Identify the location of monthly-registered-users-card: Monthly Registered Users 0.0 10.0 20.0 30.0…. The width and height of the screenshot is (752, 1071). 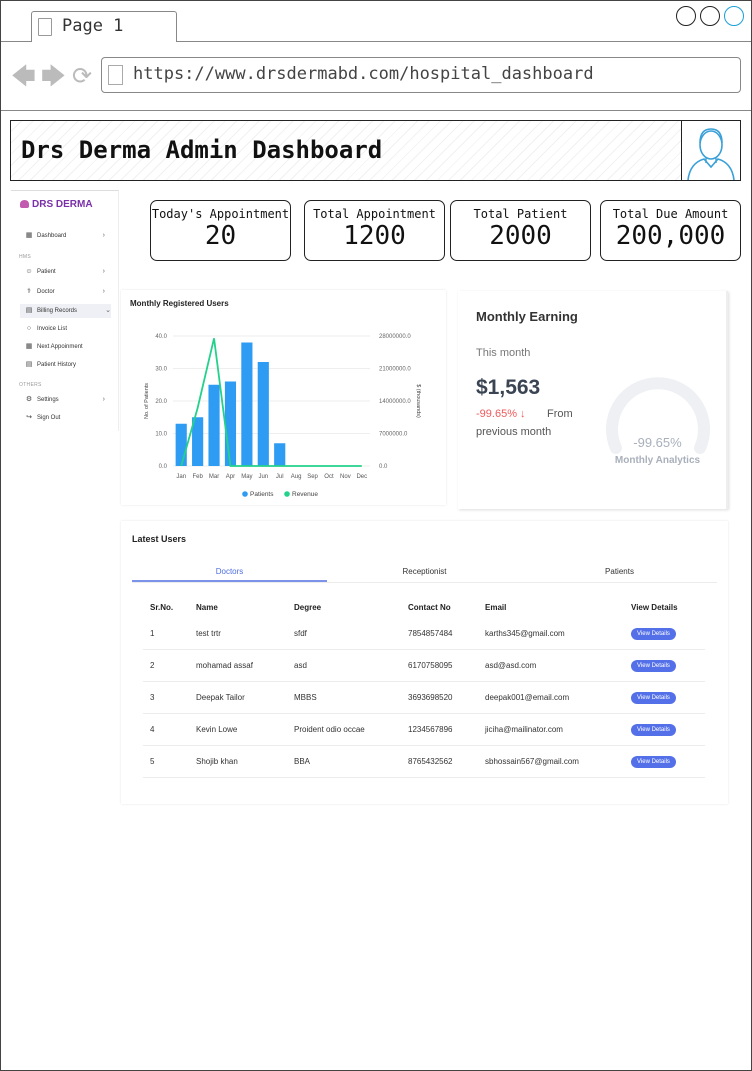
(283, 397).